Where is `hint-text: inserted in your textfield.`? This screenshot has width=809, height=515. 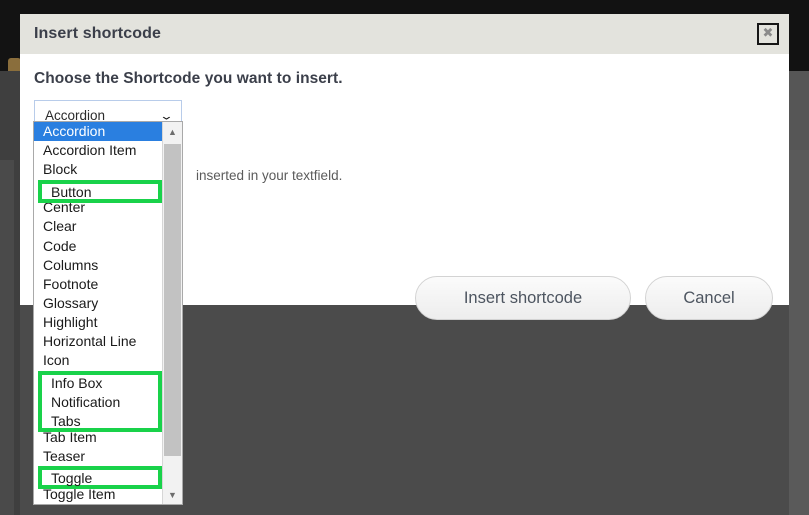
hint-text: inserted in your textfield. is located at coordinates (269, 175).